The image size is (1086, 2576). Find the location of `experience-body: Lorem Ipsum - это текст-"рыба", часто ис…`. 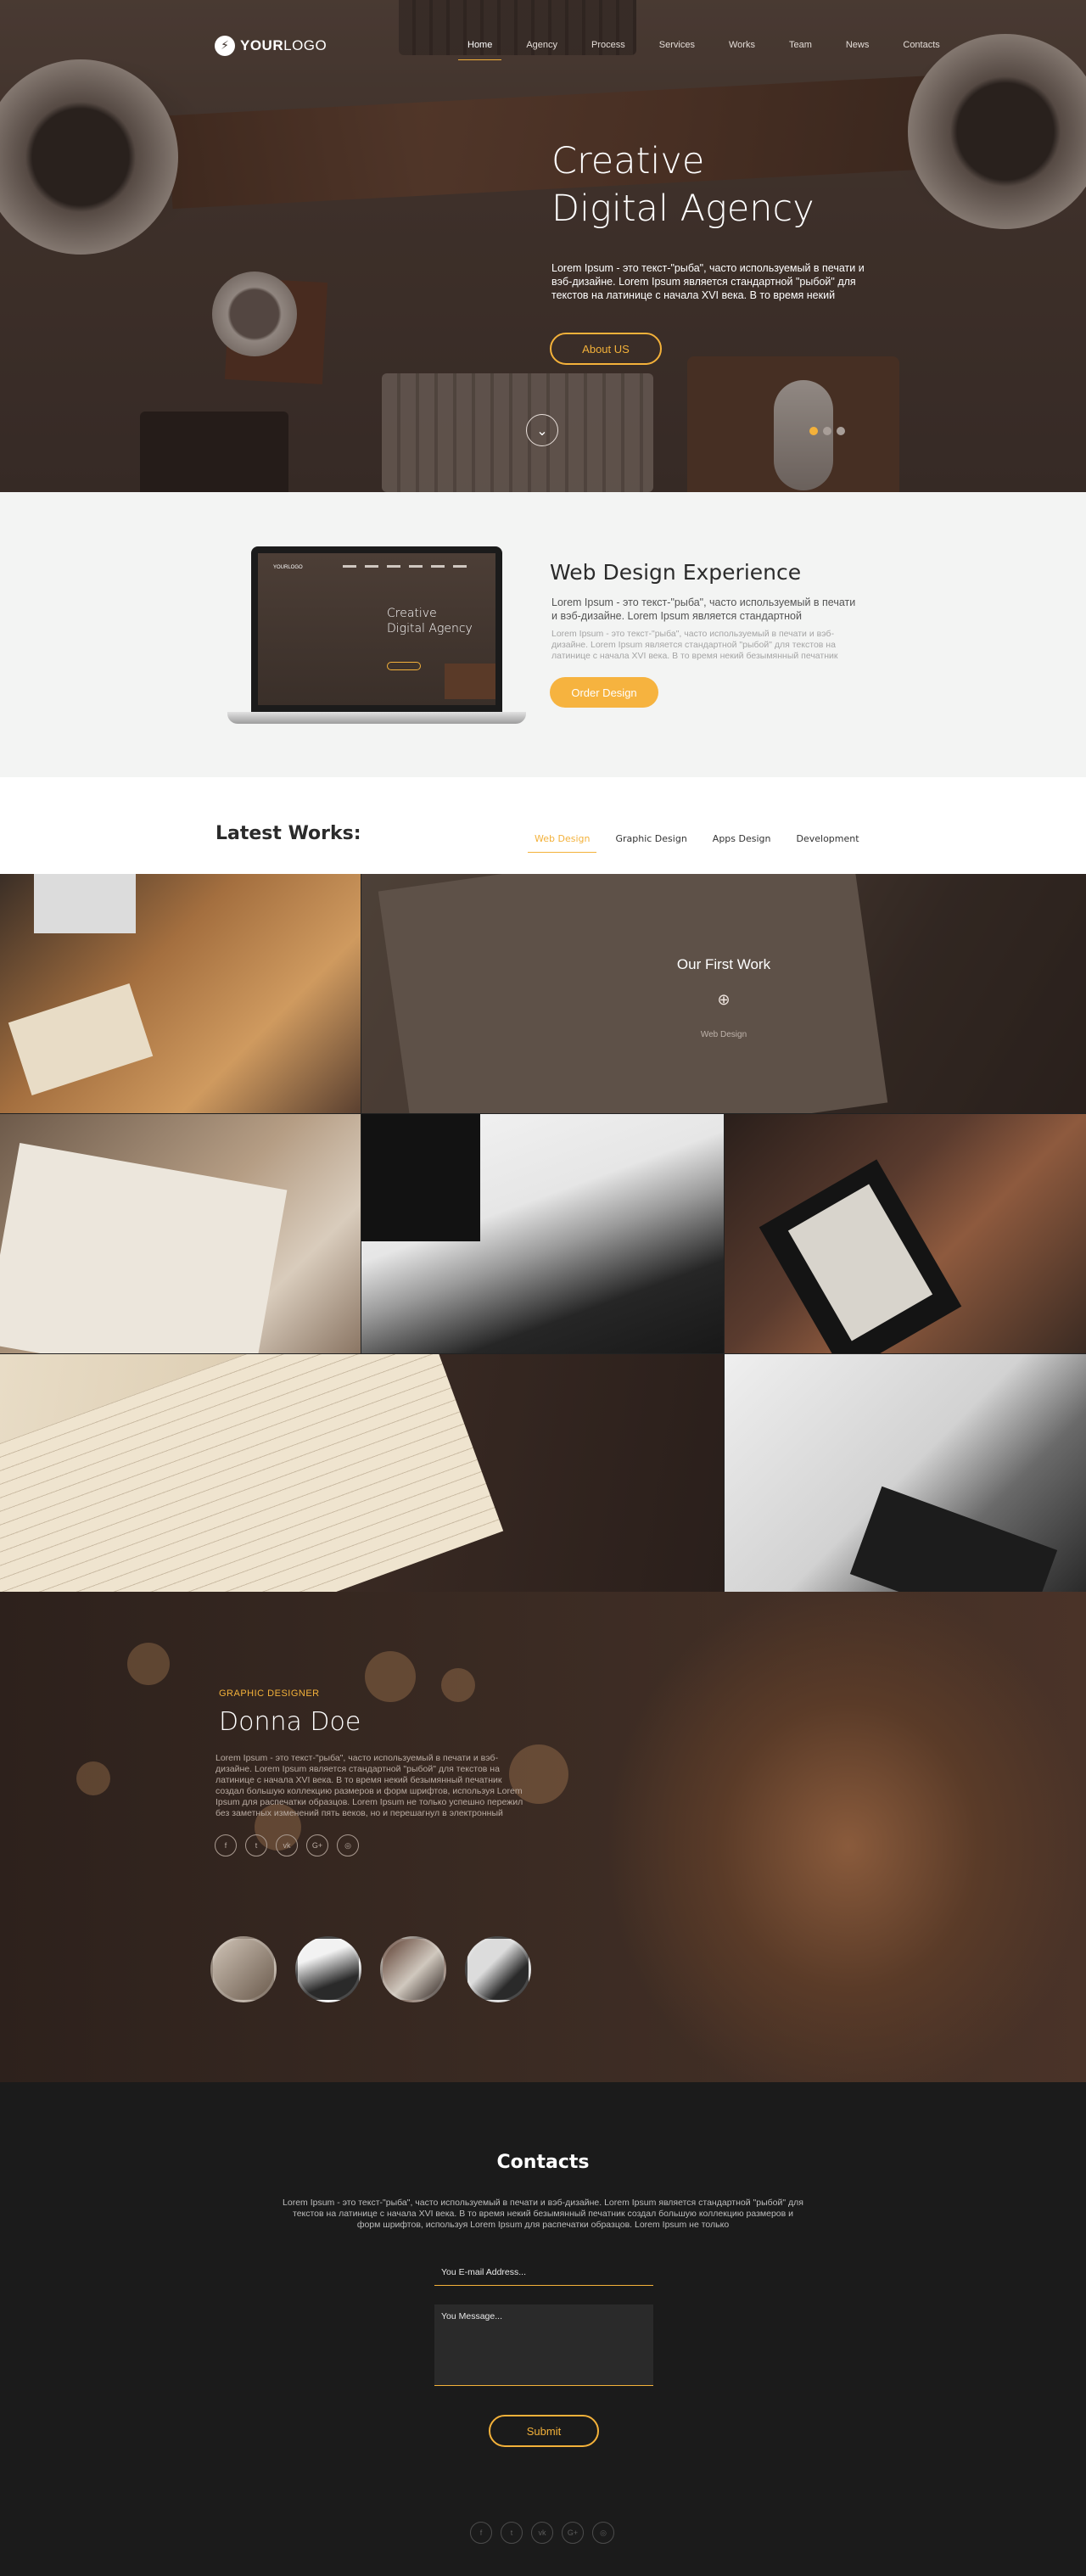

experience-body: Lorem Ipsum - это текст-"рыба", часто ис… is located at coordinates (694, 645).